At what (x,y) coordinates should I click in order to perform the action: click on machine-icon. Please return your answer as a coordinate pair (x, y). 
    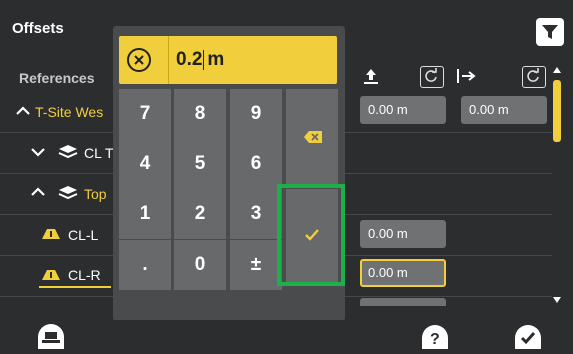
    Looking at the image, I should click on (51, 337).